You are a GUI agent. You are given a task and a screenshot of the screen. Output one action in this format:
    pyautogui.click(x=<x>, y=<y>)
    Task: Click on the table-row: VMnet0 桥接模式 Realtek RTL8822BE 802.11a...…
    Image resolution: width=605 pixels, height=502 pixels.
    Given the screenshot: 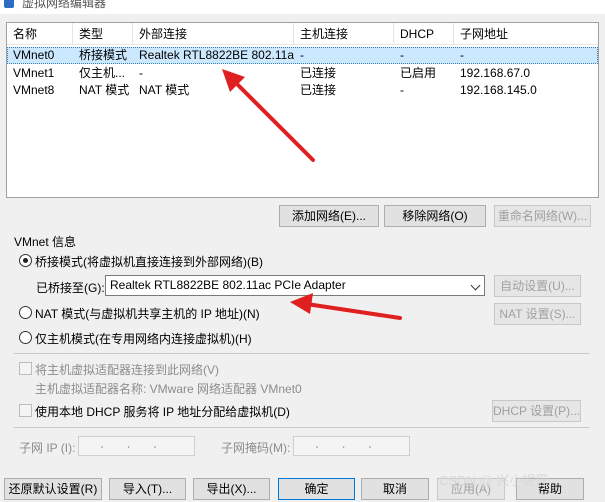 What is the action you would take?
    pyautogui.click(x=302, y=55)
    